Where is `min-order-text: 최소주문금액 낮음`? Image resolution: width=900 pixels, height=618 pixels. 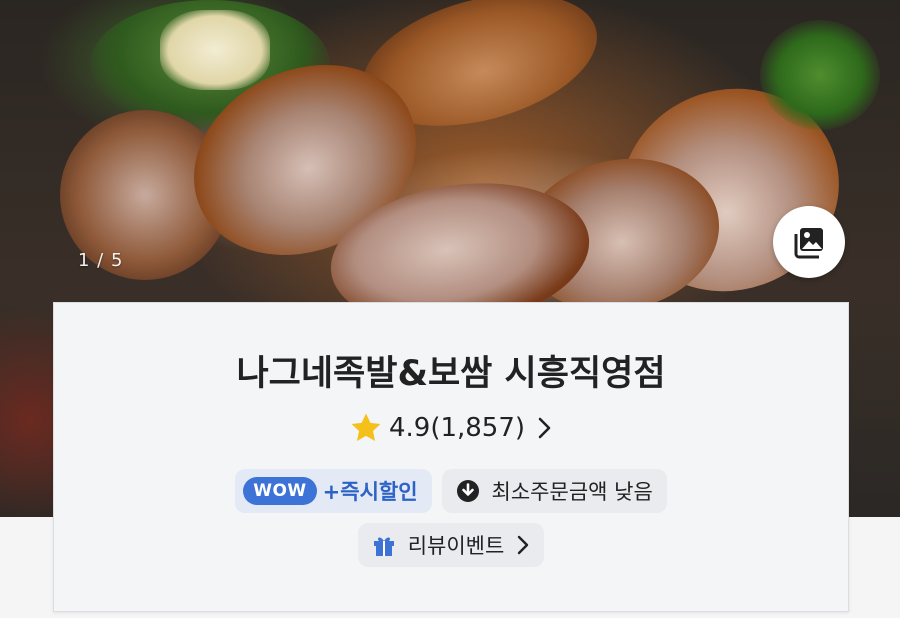 min-order-text: 최소주문금액 낮음 is located at coordinates (572, 492).